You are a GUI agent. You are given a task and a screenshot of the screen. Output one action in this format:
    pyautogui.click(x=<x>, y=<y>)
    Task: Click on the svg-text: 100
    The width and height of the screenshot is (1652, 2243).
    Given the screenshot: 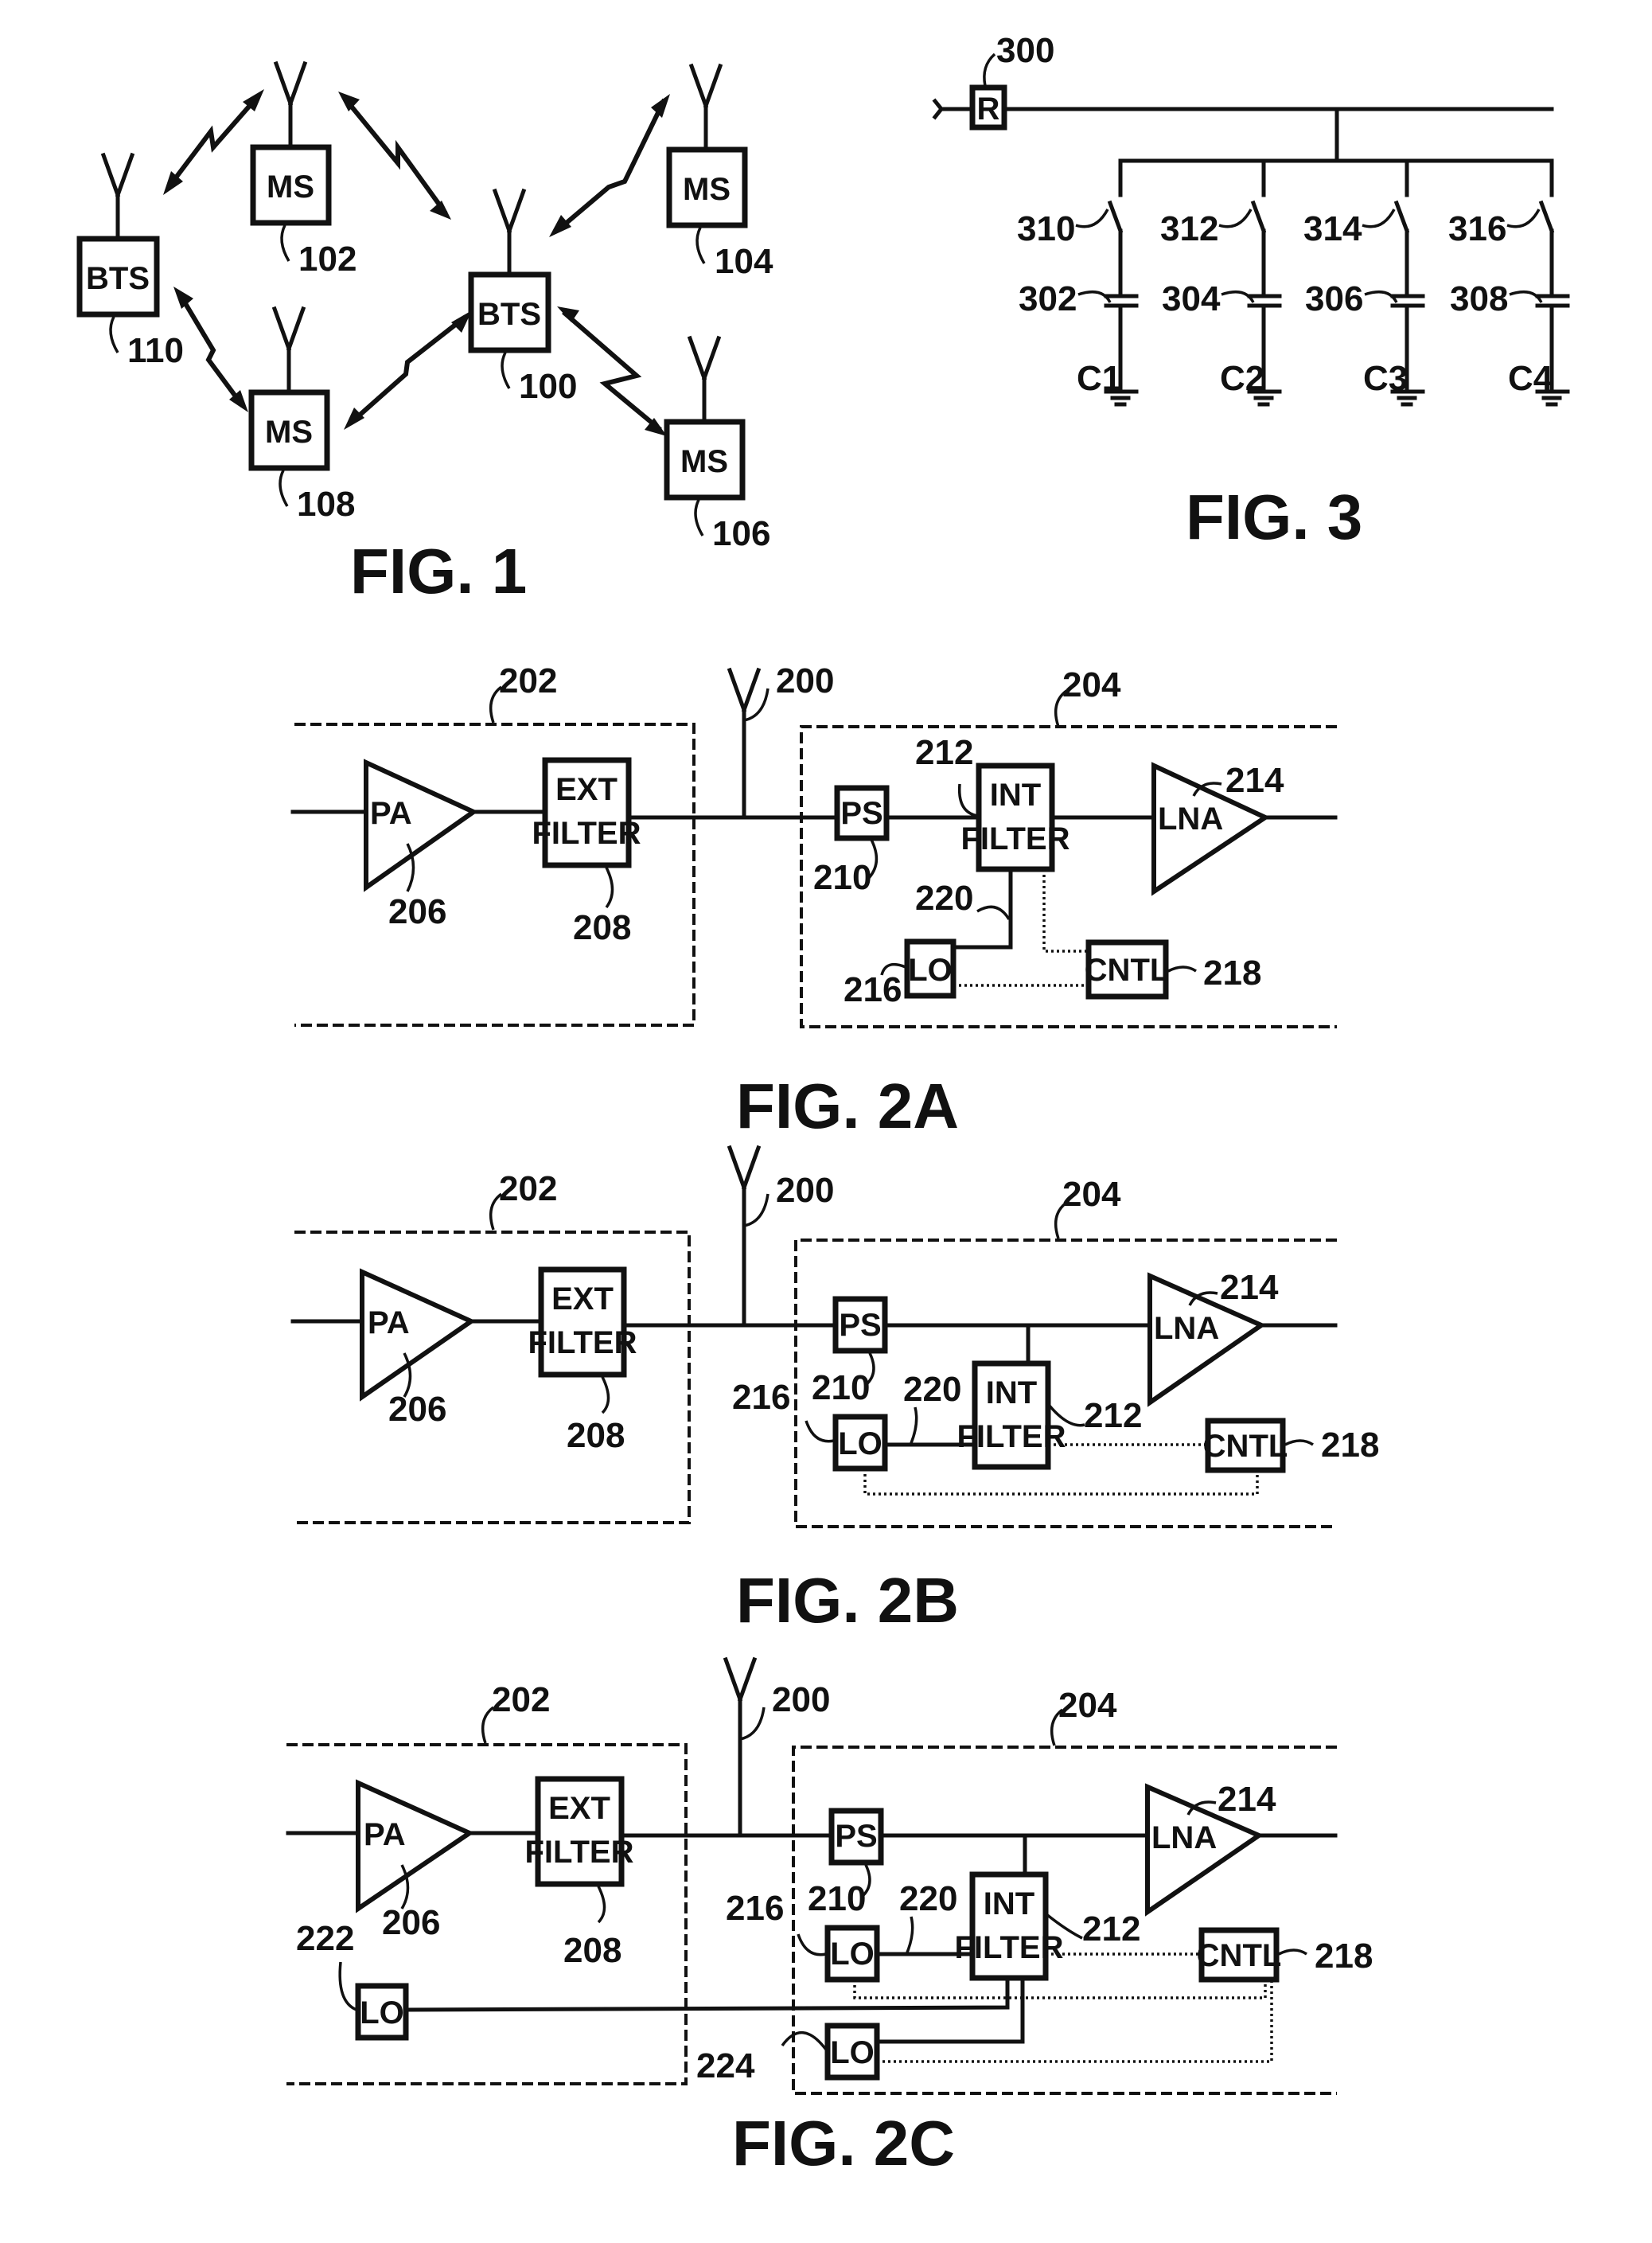 What is the action you would take?
    pyautogui.click(x=548, y=386)
    